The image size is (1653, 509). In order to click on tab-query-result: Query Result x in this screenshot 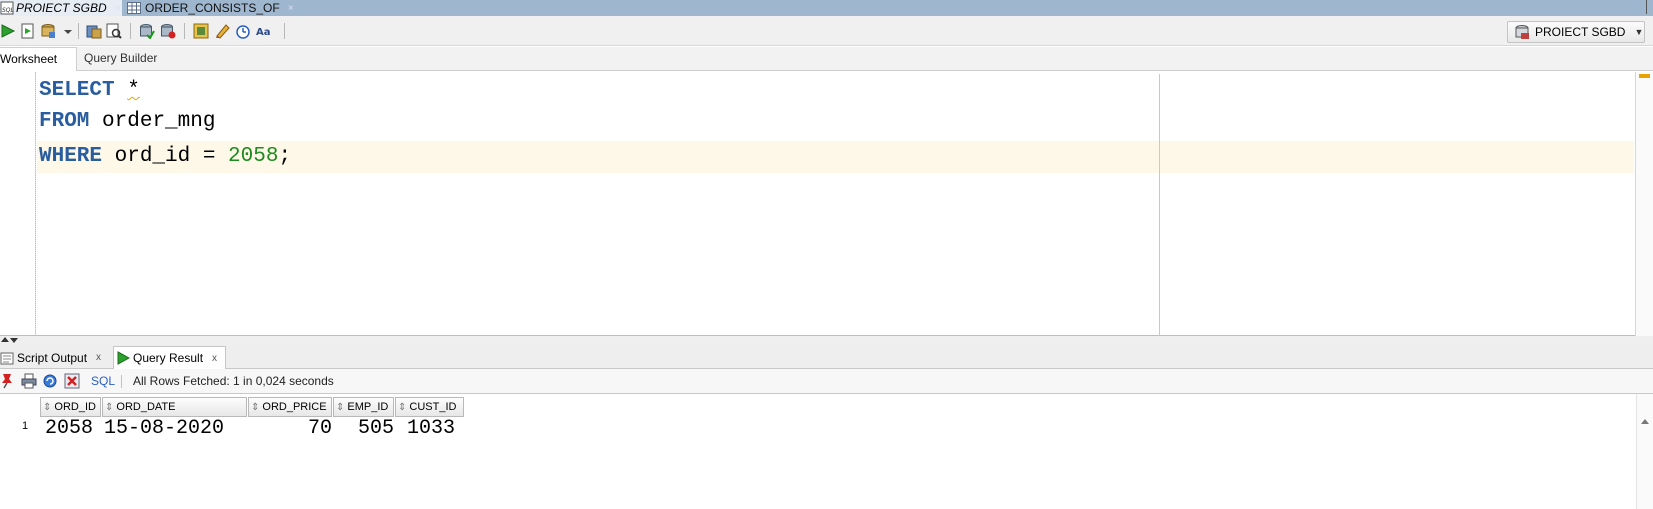, I will do `click(169, 357)`.